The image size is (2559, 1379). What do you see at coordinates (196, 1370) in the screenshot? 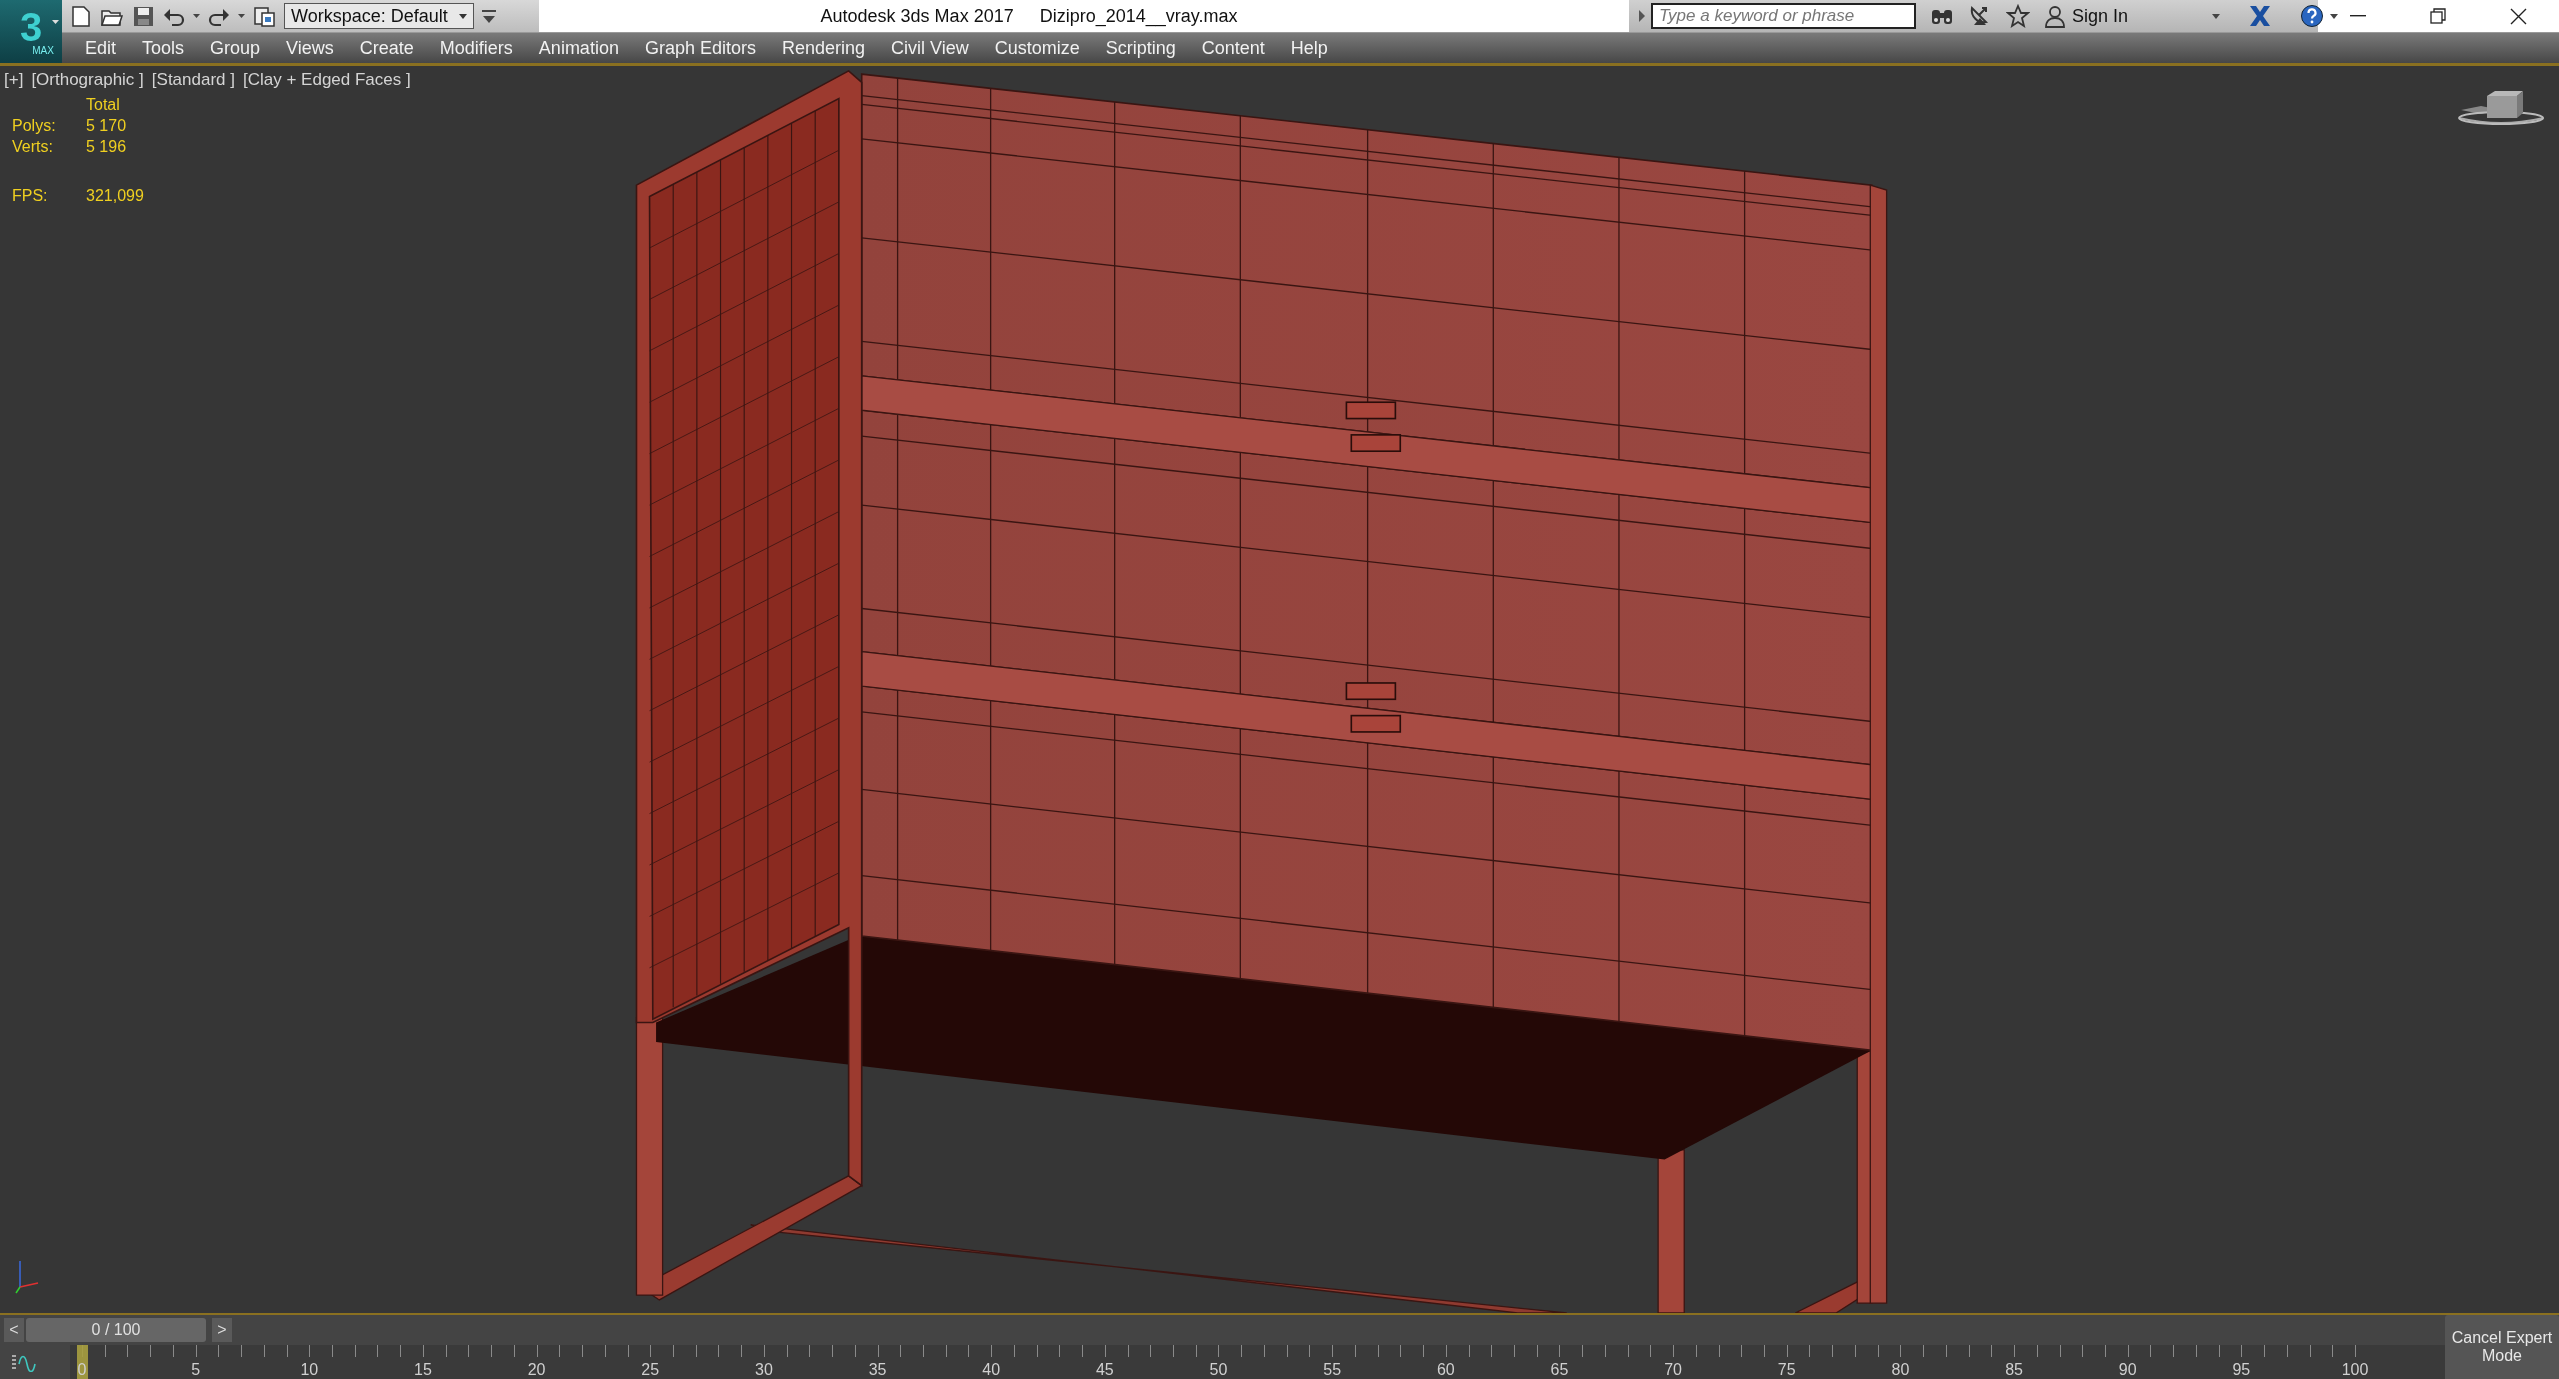
I see `frame-number: 5` at bounding box center [196, 1370].